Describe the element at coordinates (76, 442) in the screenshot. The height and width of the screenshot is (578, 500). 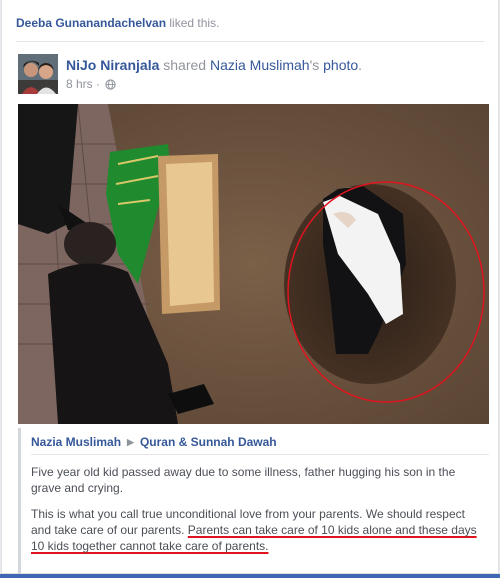
I see `page-link: Nazia Muslimah` at that location.